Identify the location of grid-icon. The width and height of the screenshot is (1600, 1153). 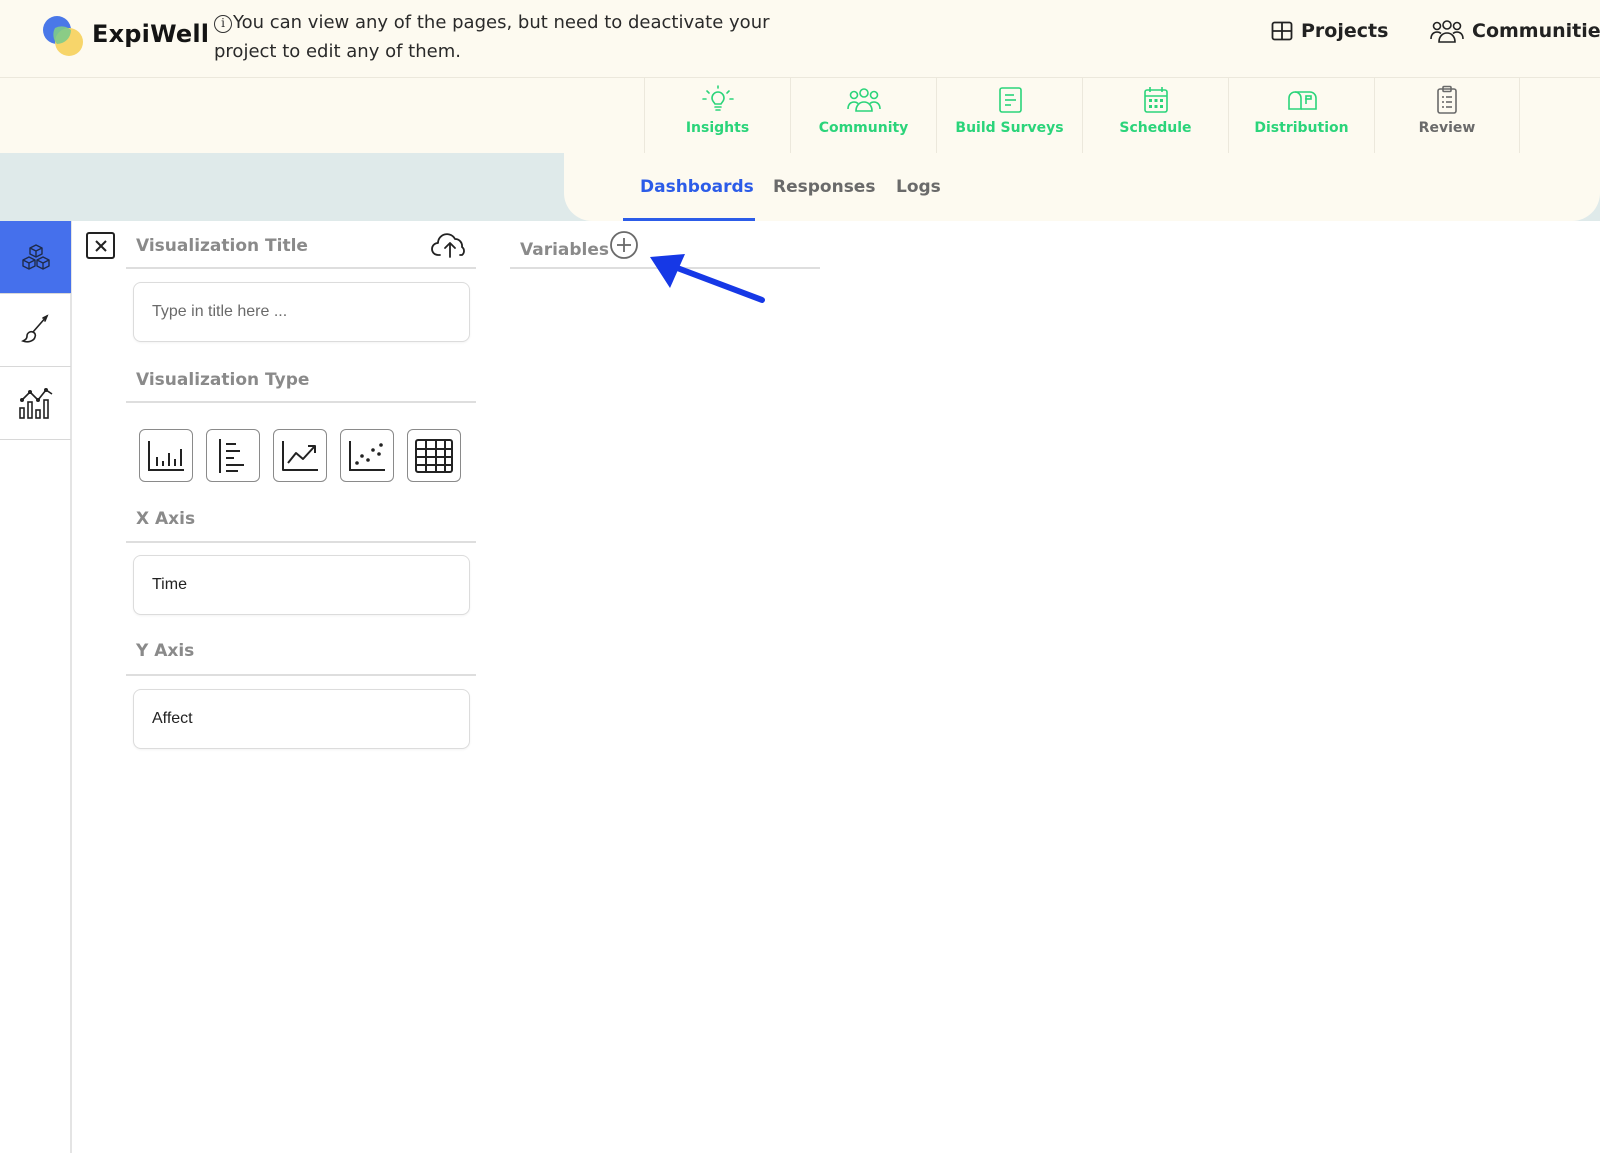
(1282, 31).